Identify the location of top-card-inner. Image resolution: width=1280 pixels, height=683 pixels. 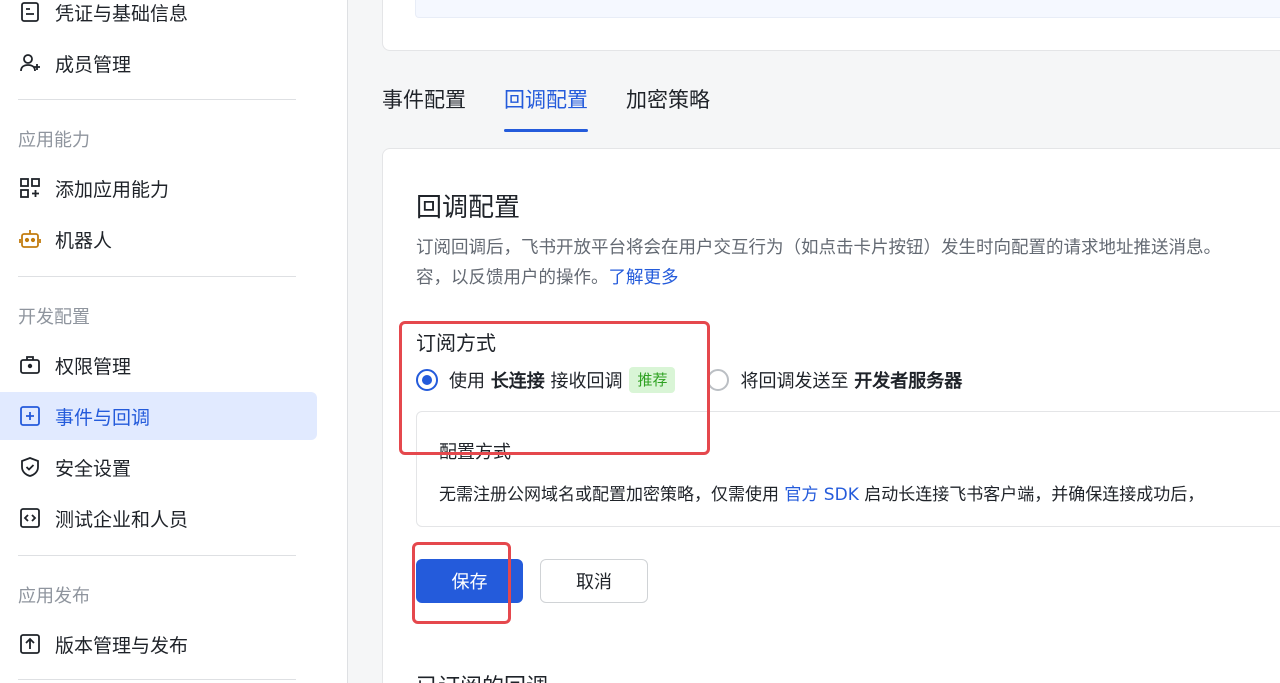
(847, 9).